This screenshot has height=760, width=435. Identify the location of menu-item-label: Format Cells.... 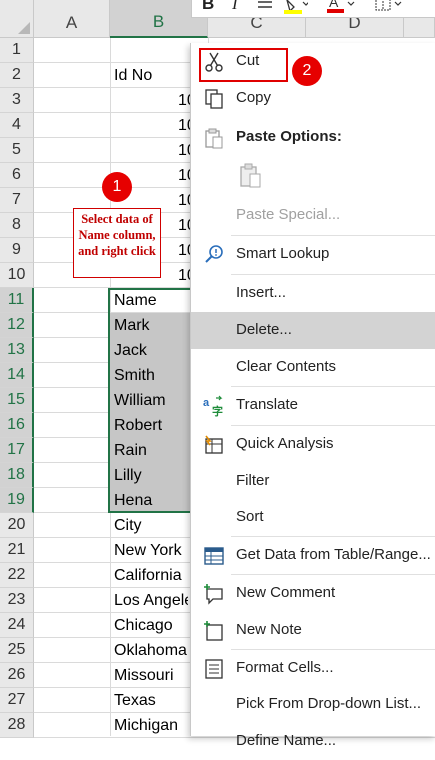
(285, 667).